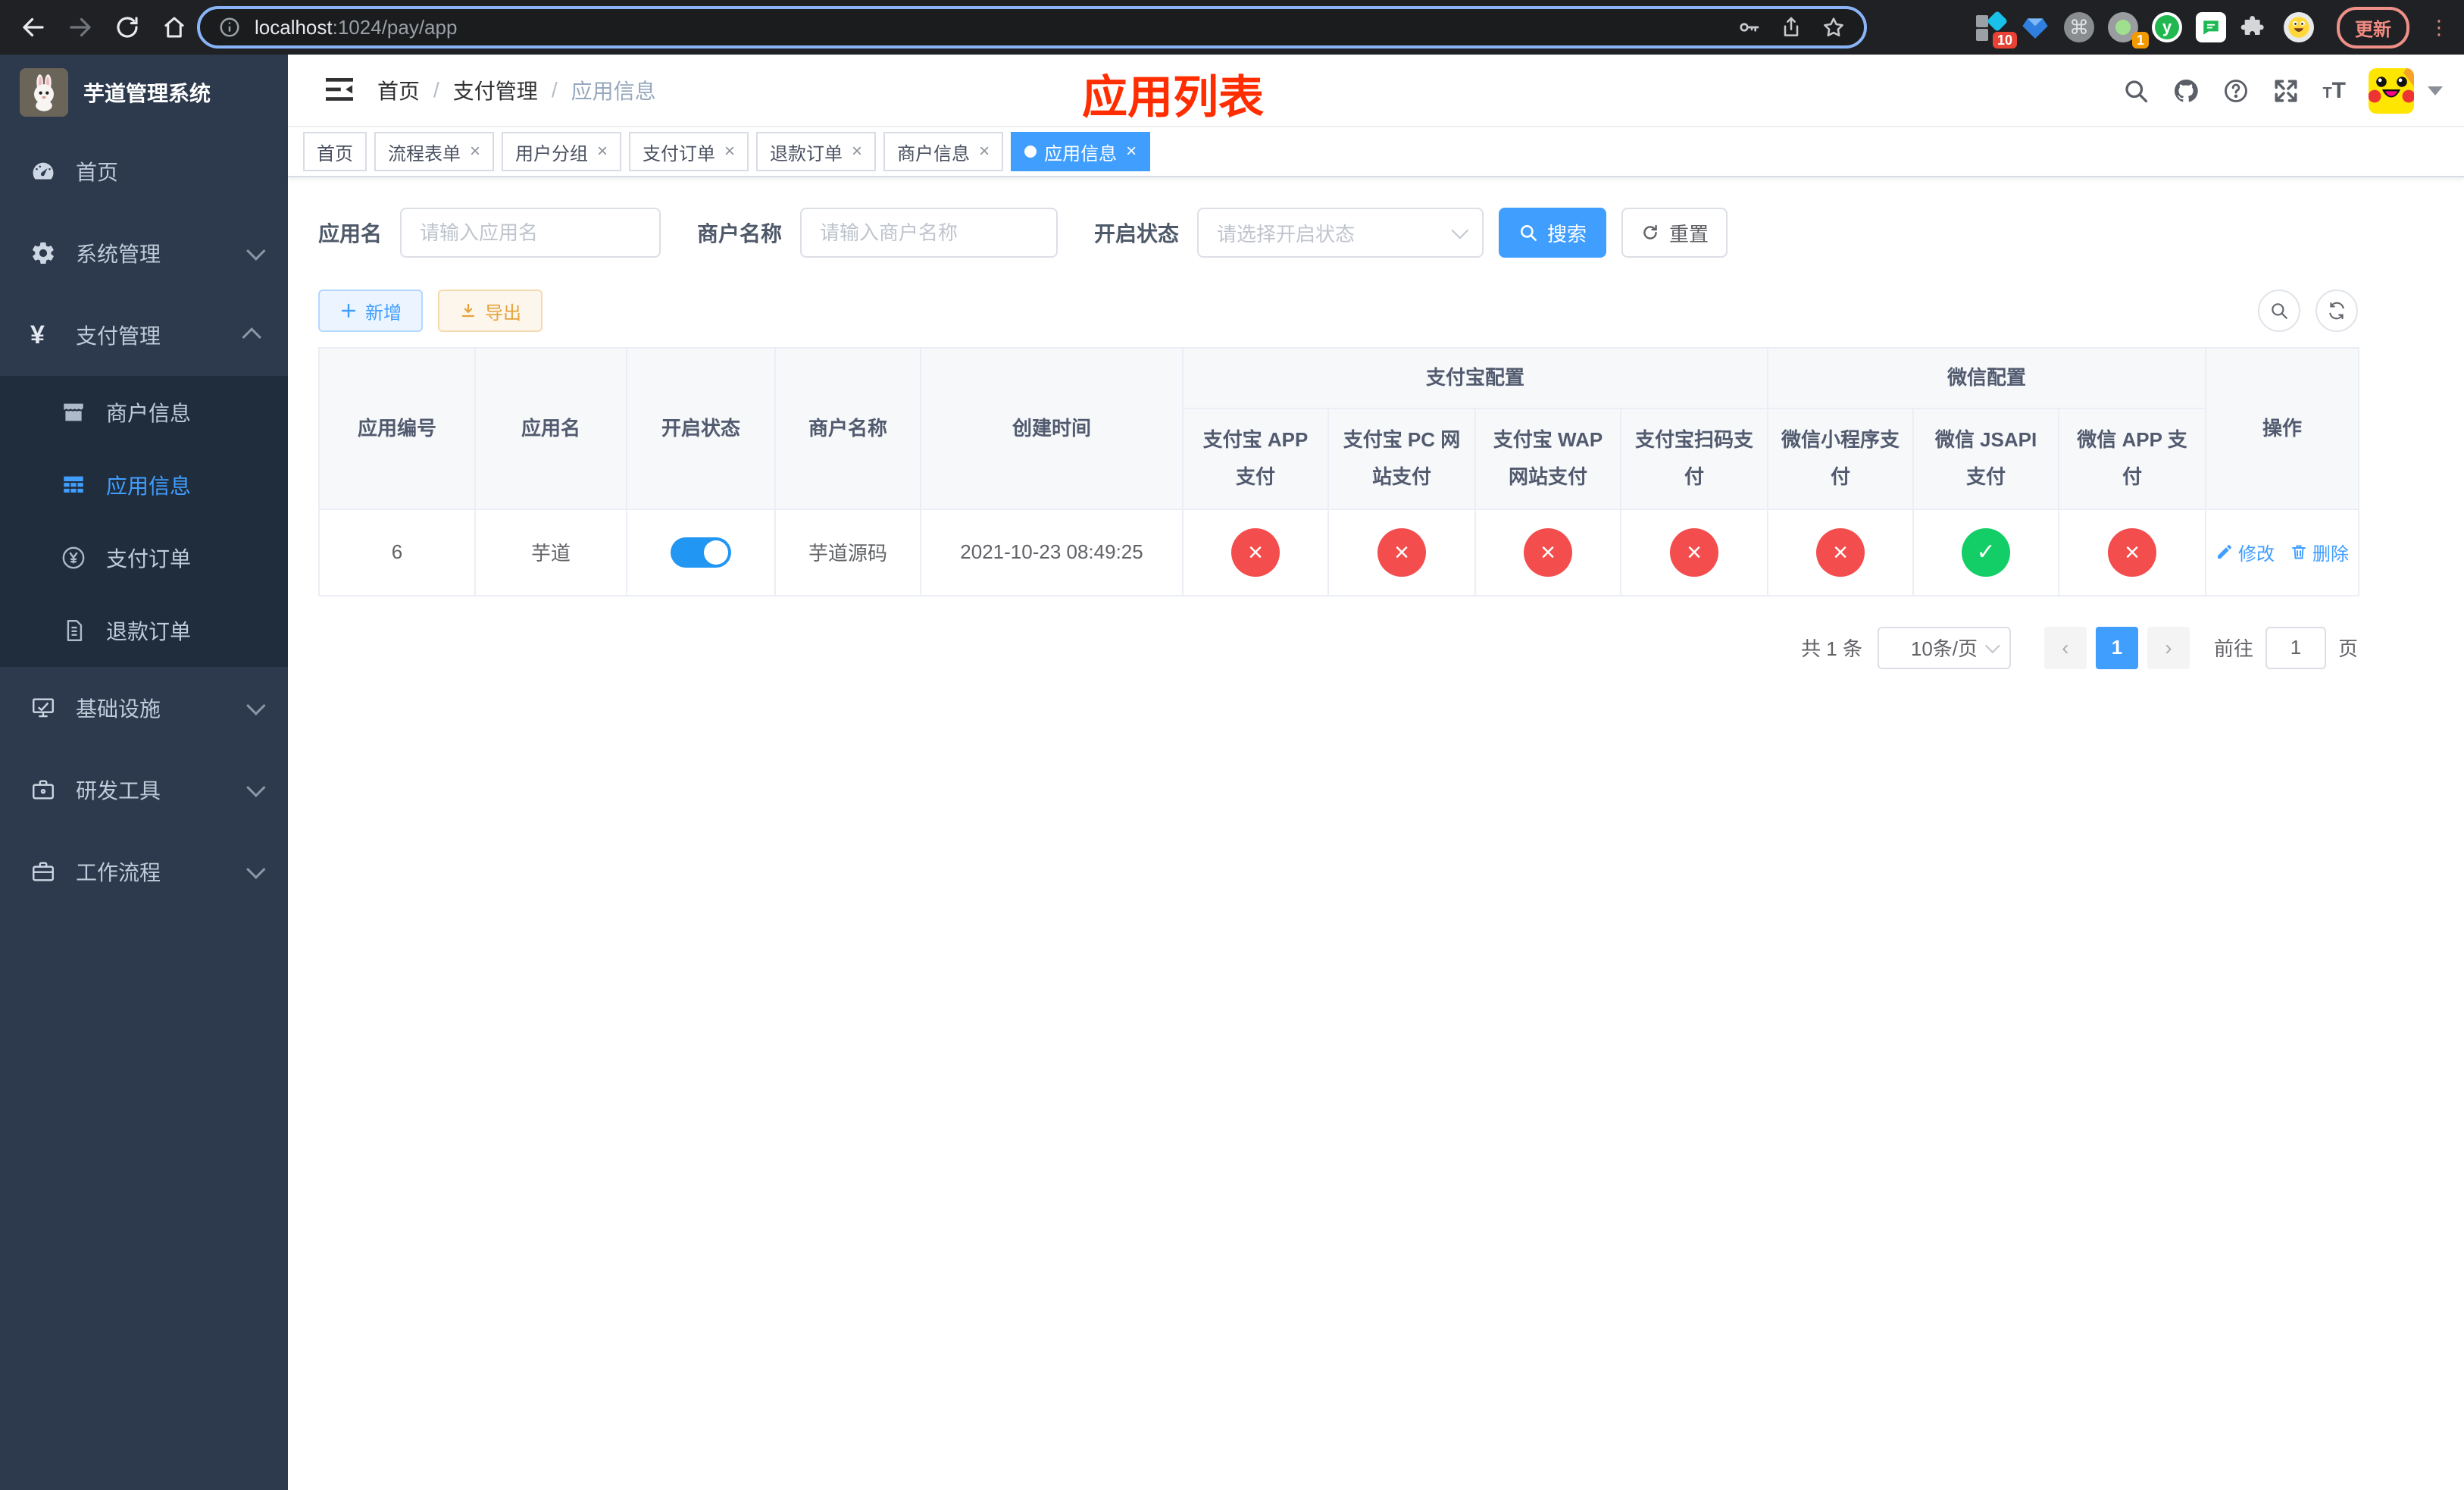 This screenshot has width=2464, height=1490. What do you see at coordinates (1694, 458) in the screenshot?
I see `col-alipay-scan: 支付宝扫码支付` at bounding box center [1694, 458].